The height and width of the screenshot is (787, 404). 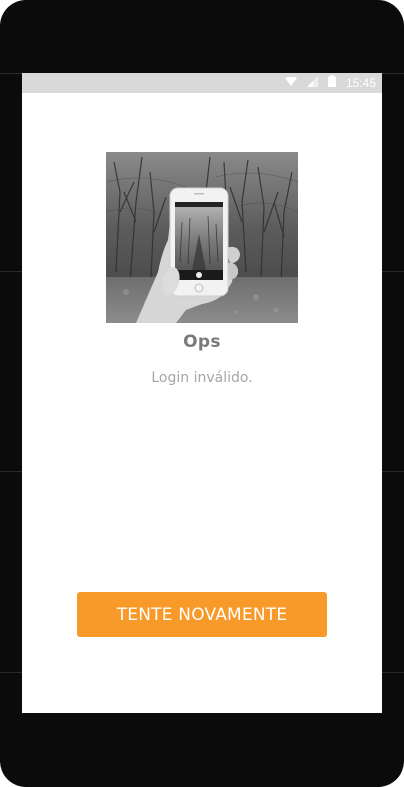 I want to click on status-bar: 15:45, so click(x=202, y=83).